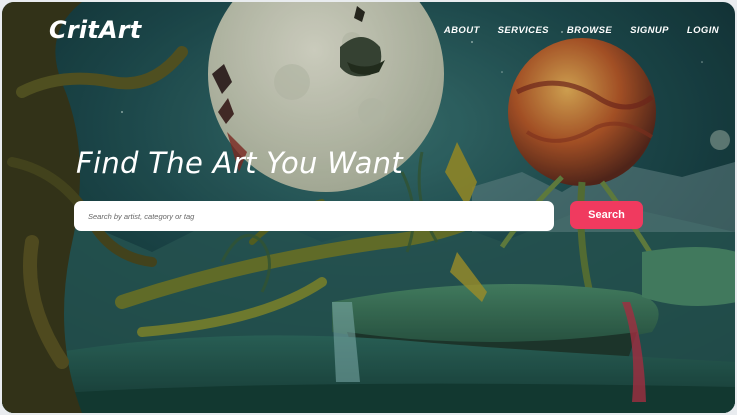 This screenshot has width=737, height=415. I want to click on hero-title: Find The Art You Want, so click(240, 163).